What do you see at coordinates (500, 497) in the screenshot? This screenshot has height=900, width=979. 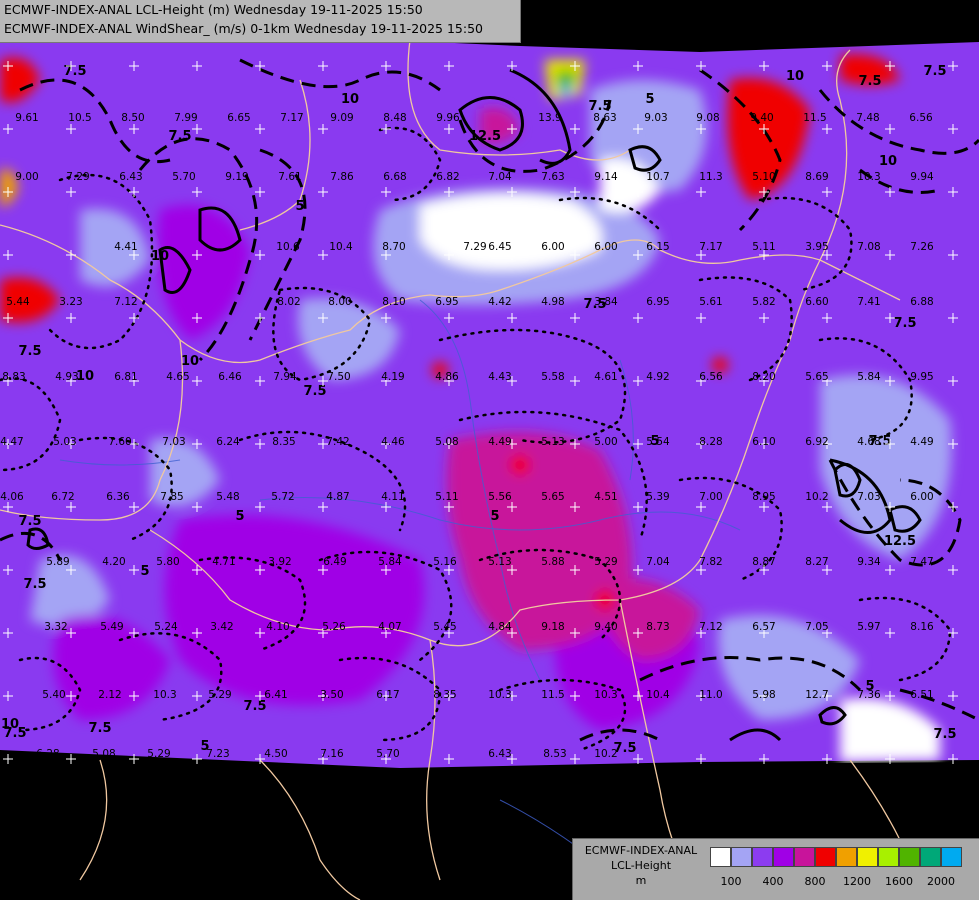 I see `station-value: 5.56` at bounding box center [500, 497].